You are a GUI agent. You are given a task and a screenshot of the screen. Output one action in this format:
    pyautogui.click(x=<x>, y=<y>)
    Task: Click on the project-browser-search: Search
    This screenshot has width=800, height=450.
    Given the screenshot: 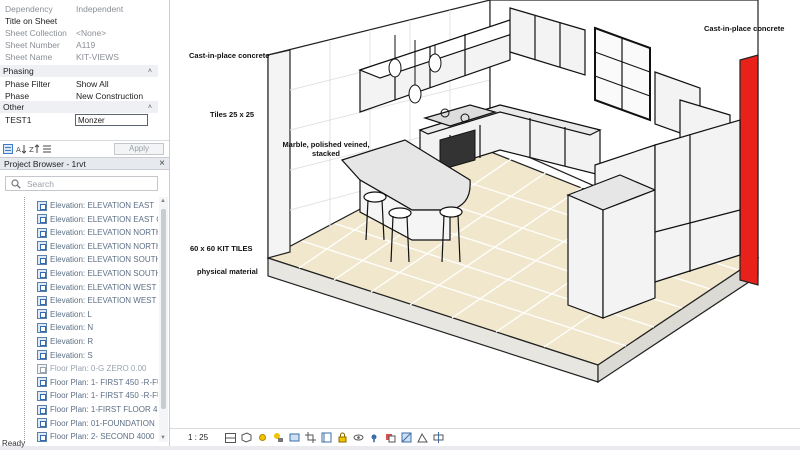 What is the action you would take?
    pyautogui.click(x=81, y=183)
    